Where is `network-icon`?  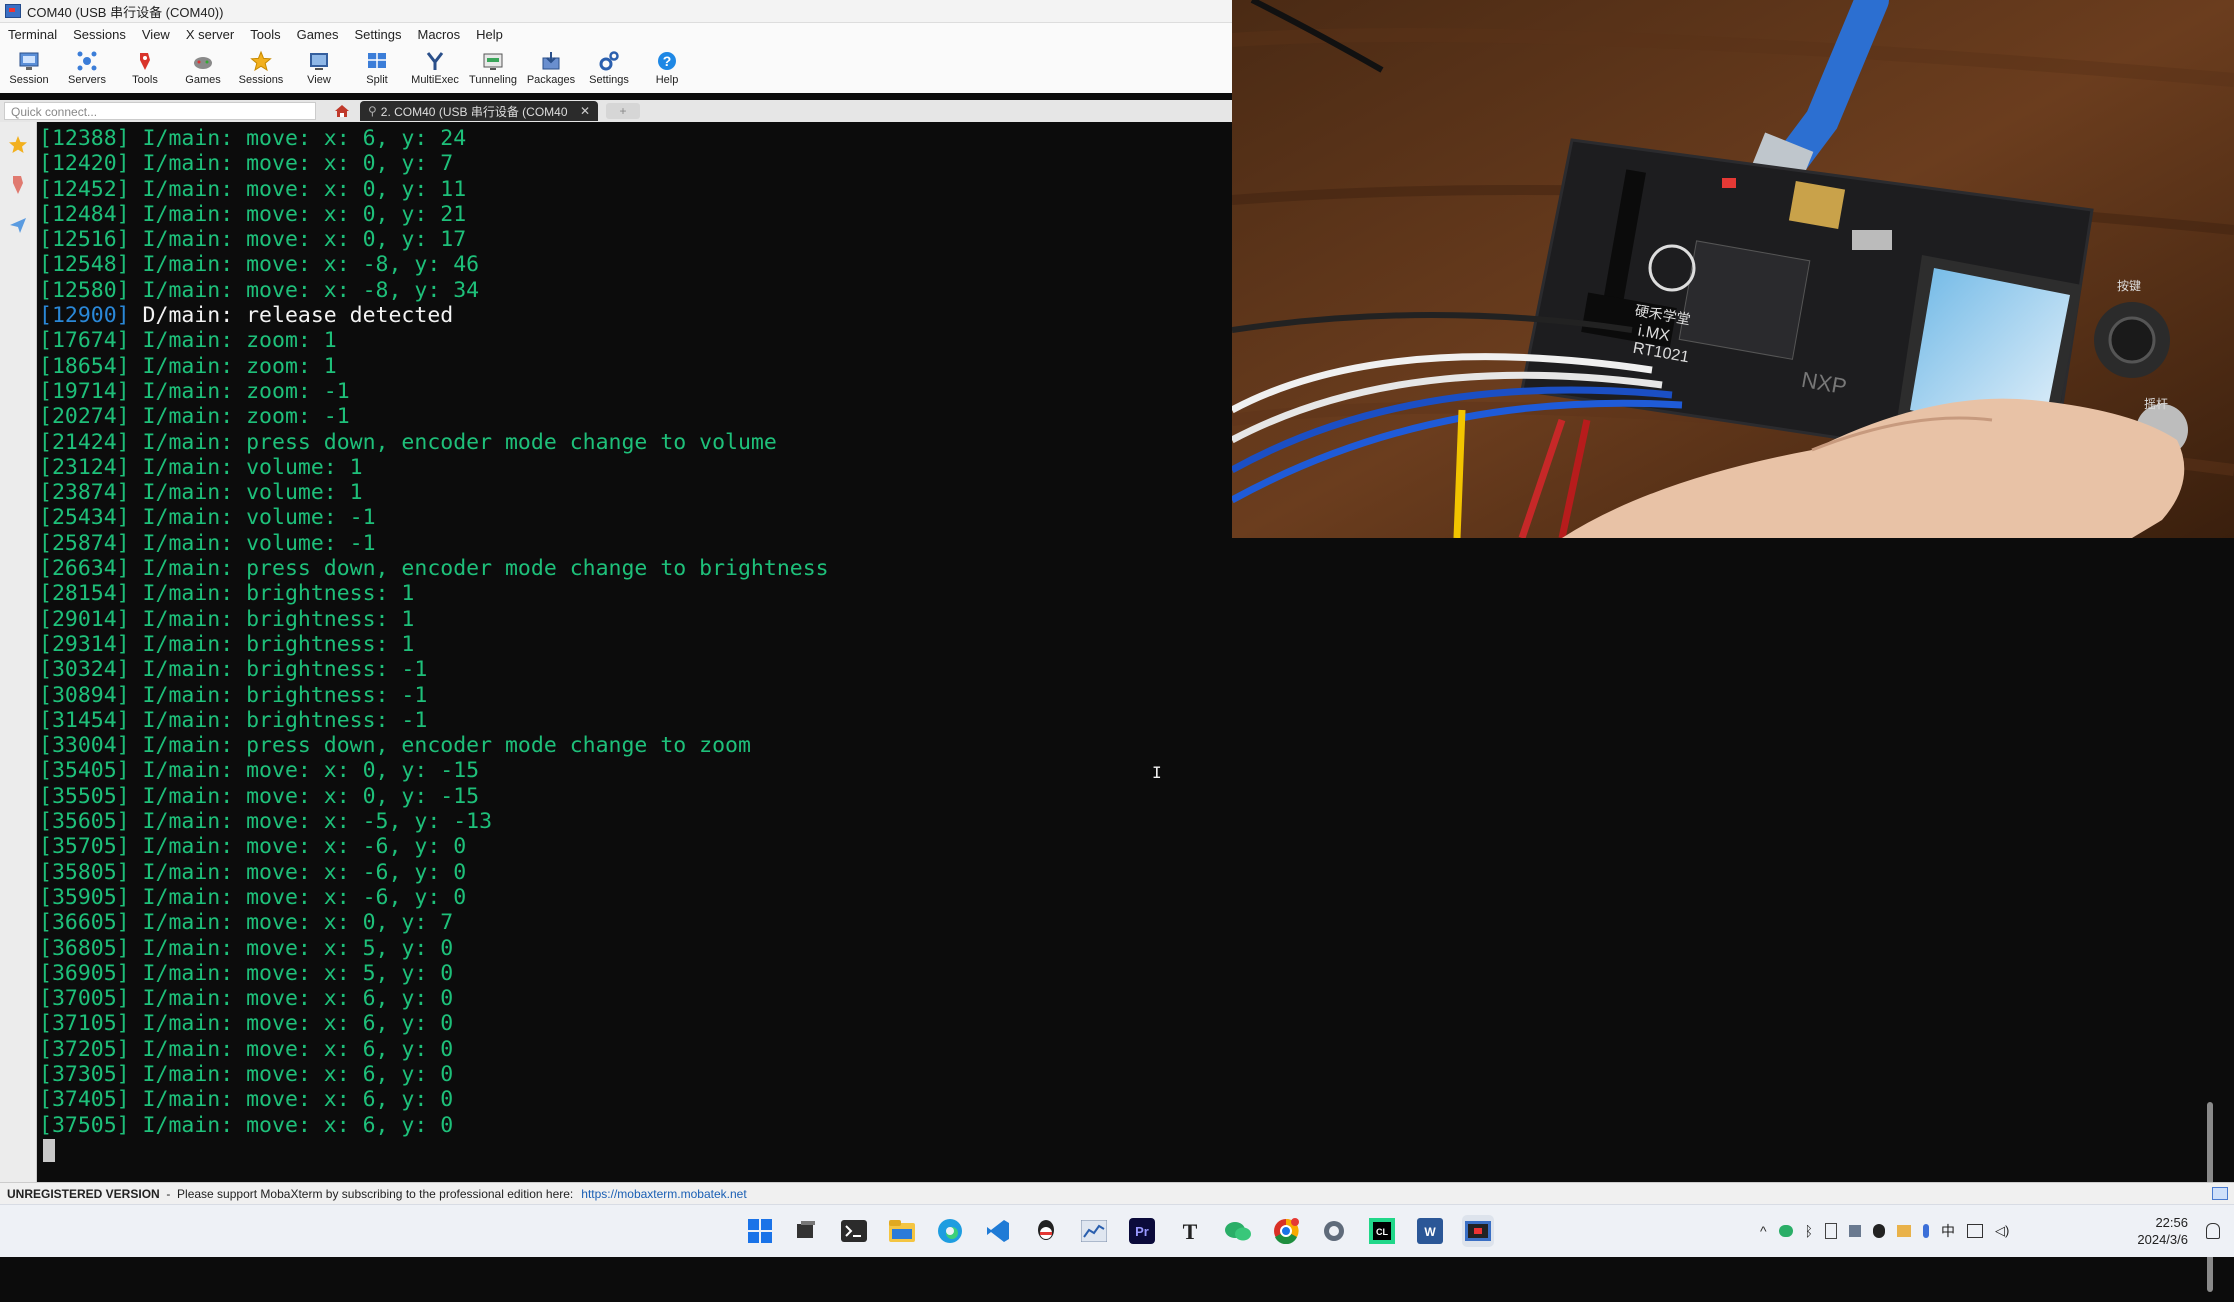
network-icon is located at coordinates (1974, 1231).